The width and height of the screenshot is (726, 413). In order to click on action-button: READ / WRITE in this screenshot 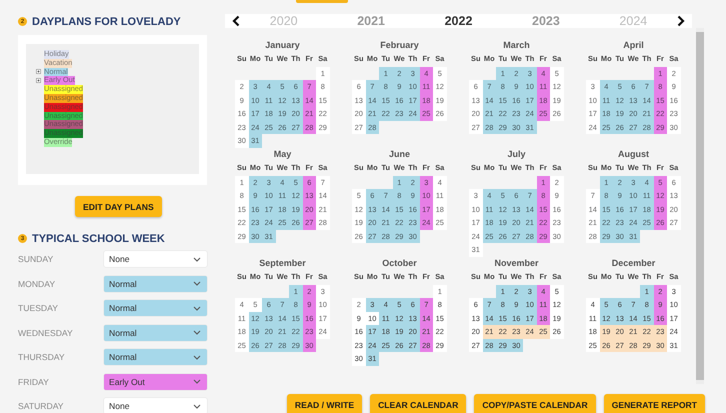, I will do `click(324, 403)`.